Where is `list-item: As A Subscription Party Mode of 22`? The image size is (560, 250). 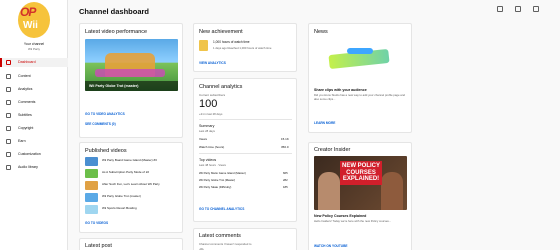 list-item: As A Subscription Party Mode of 22 is located at coordinates (125, 172).